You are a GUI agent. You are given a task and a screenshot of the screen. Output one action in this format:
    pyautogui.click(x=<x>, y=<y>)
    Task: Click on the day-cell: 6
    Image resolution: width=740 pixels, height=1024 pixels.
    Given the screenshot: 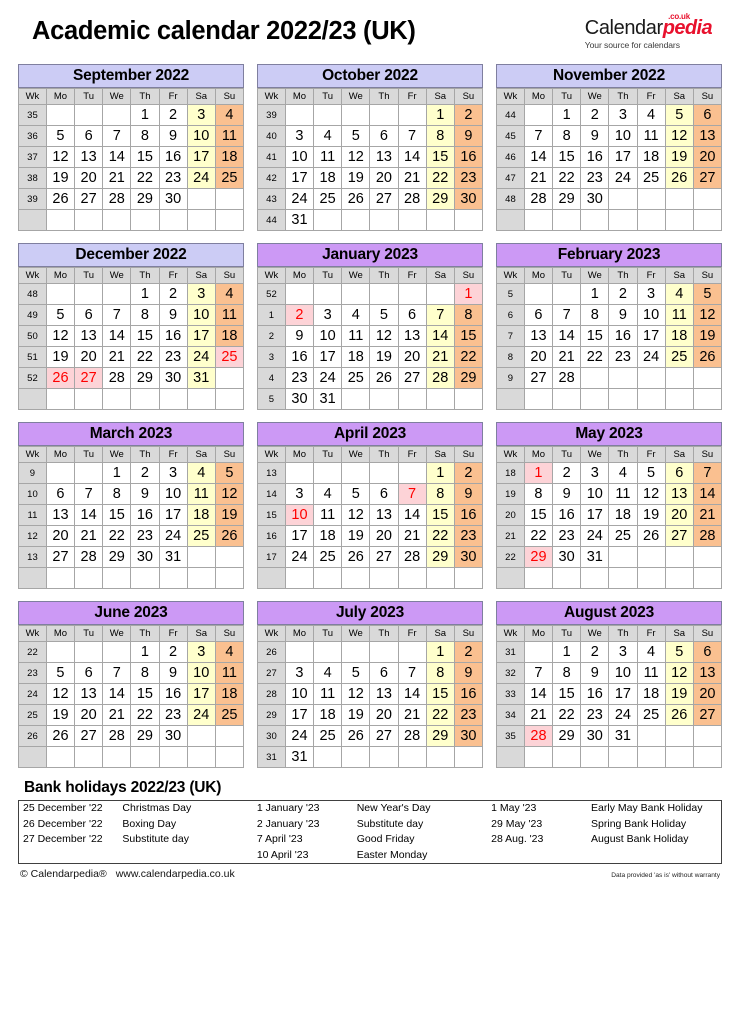 What is the action you would take?
    pyautogui.click(x=538, y=315)
    